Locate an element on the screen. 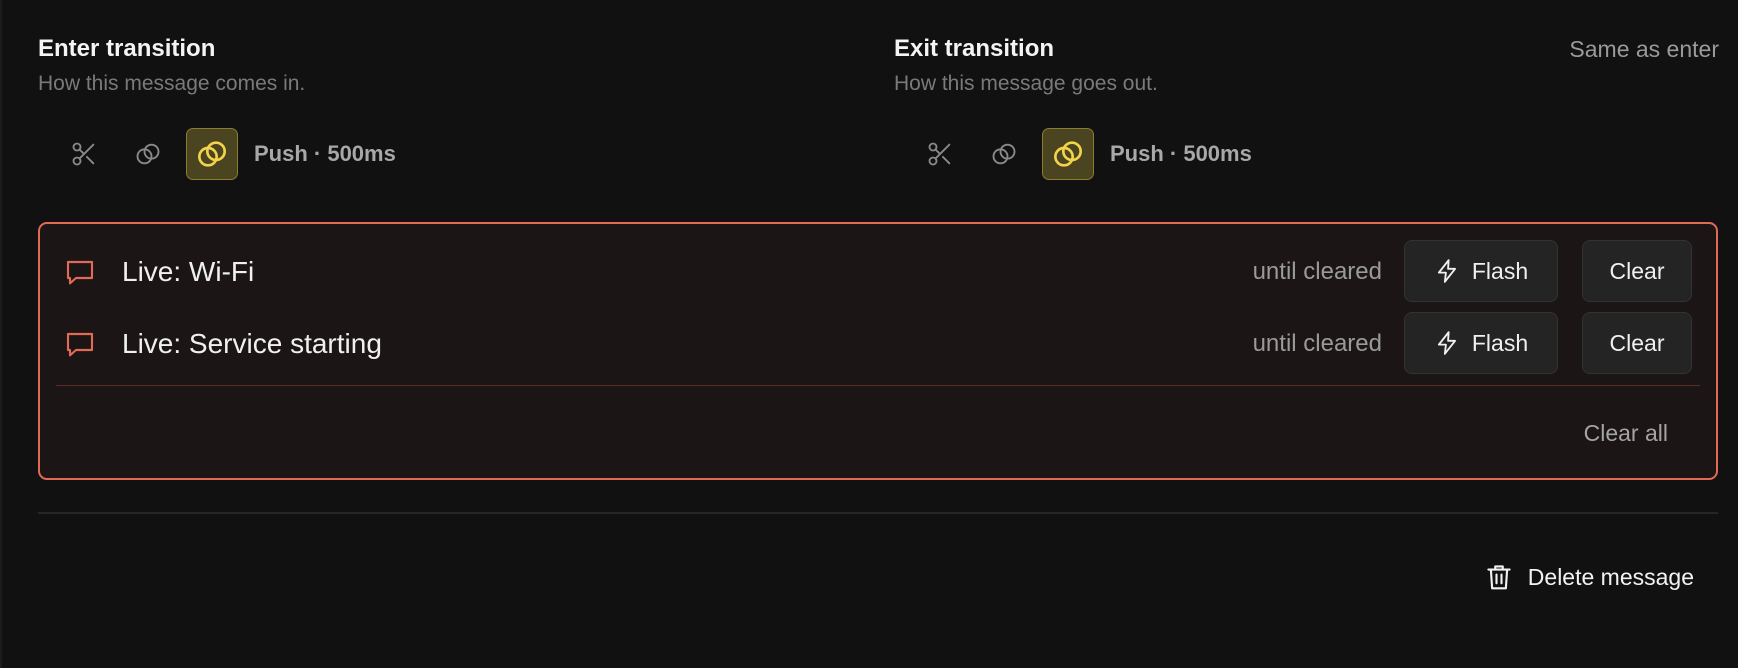  enter-transition-title: Enter transition is located at coordinates (127, 48).